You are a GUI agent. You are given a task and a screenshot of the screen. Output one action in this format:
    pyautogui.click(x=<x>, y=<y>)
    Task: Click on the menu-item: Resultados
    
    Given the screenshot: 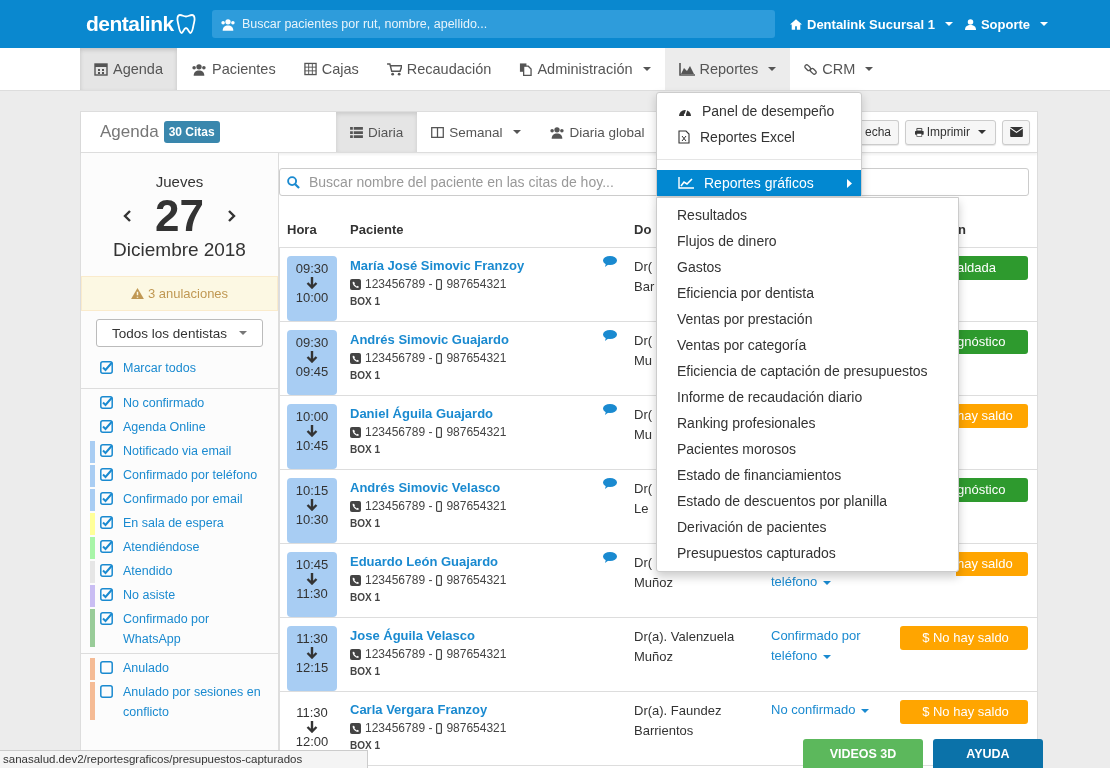 What is the action you would take?
    pyautogui.click(x=807, y=215)
    